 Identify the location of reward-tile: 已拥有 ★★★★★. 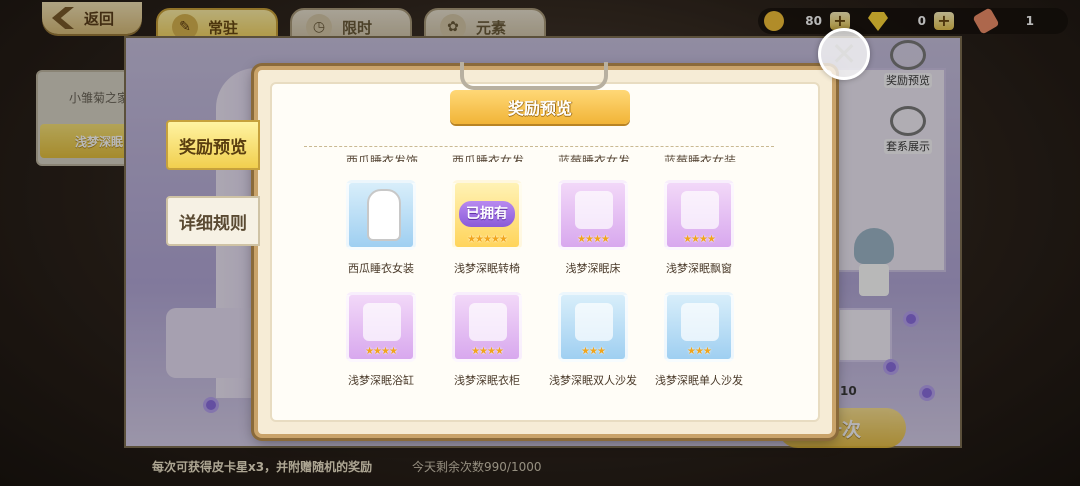
(487, 215).